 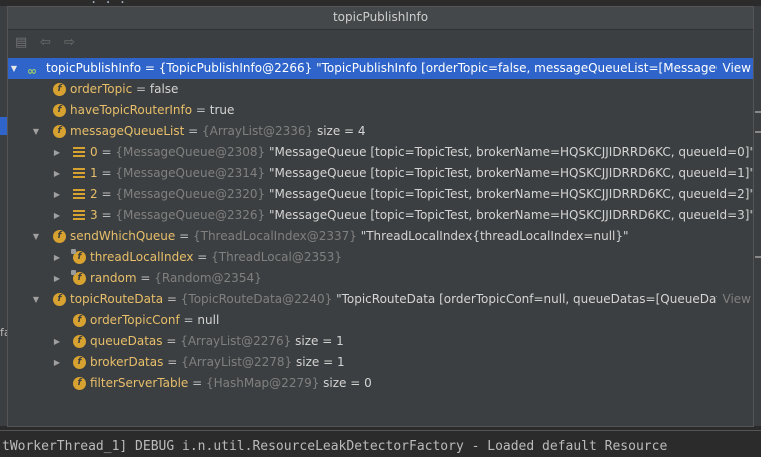 I want to click on var-ref: {ThreadLocalIndex@2337}, so click(x=274, y=236).